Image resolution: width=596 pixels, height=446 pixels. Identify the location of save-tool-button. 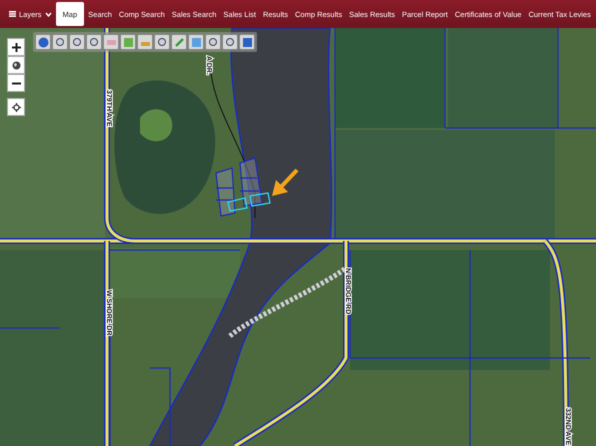
(247, 42).